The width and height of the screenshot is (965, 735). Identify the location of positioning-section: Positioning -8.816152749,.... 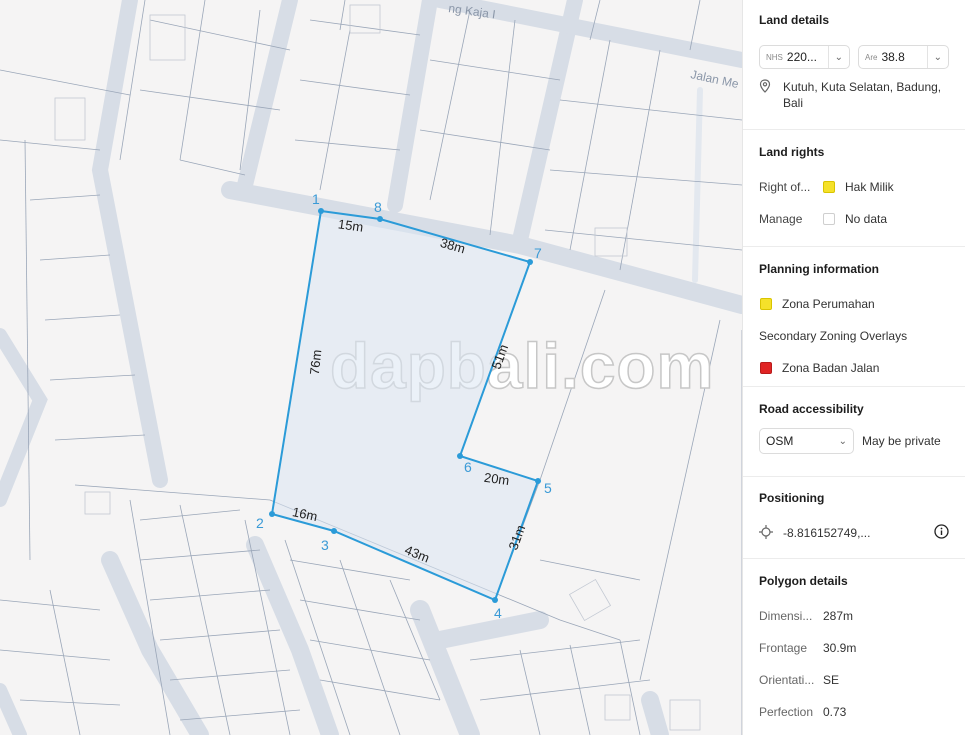
(854, 518).